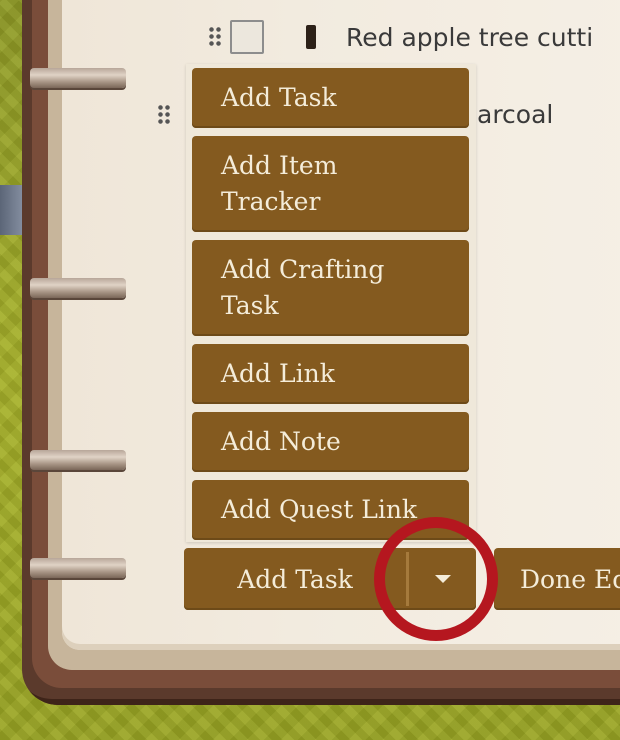 Image resolution: width=620 pixels, height=740 pixels. Describe the element at coordinates (247, 37) in the screenshot. I see `task-checkbox` at that location.